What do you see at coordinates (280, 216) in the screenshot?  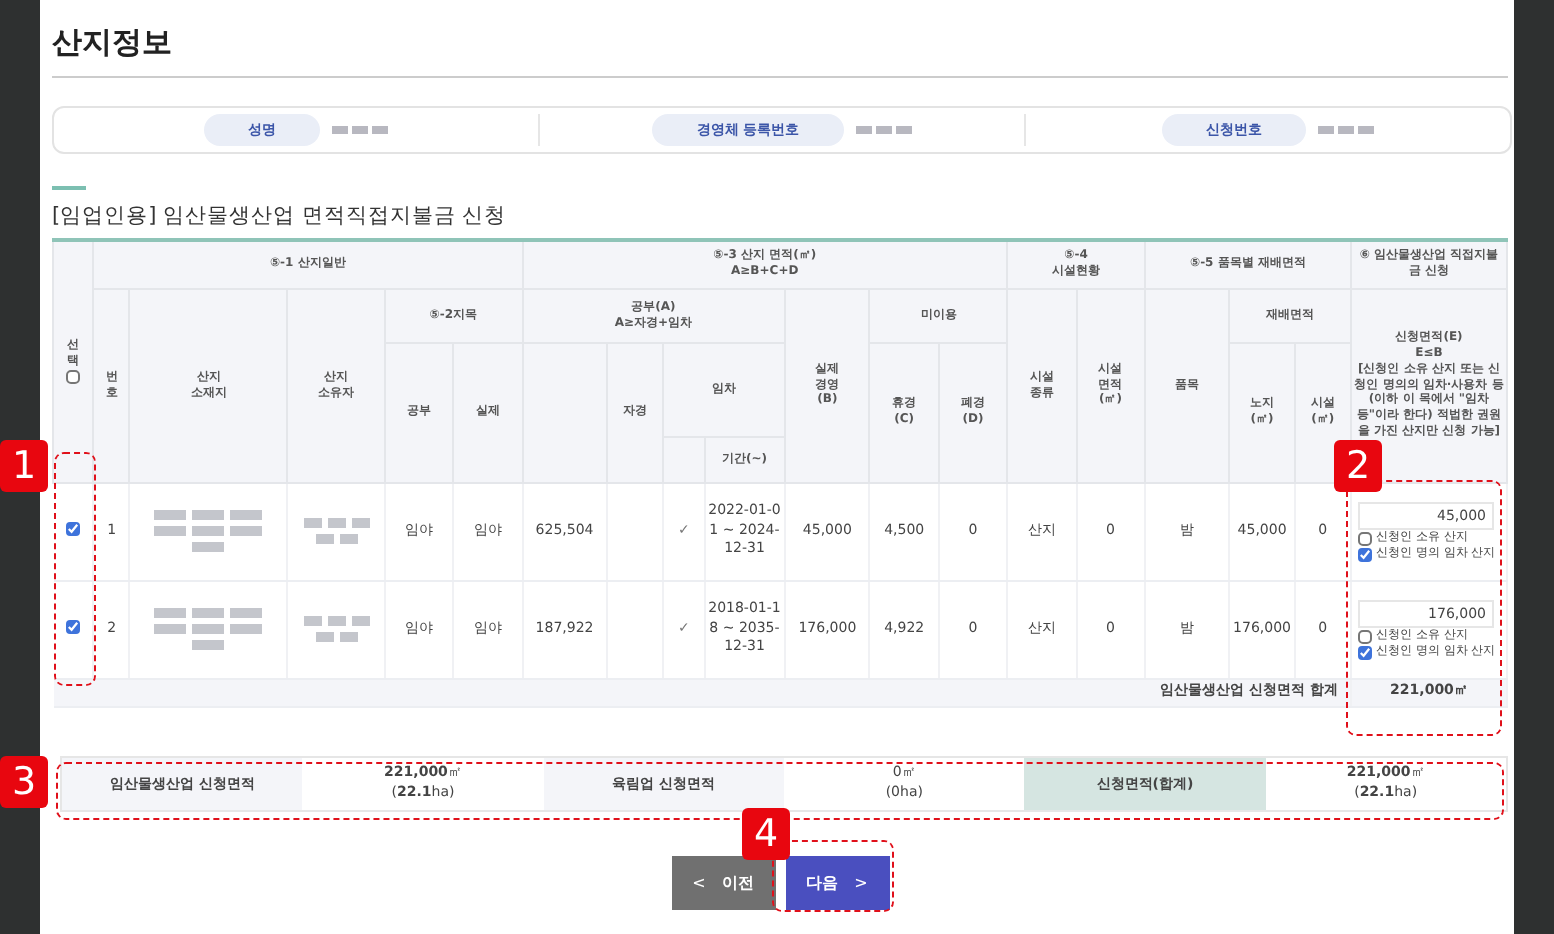 I see `section-title: [임업인용] 임산물생산업 면적직접지불금 신청` at bounding box center [280, 216].